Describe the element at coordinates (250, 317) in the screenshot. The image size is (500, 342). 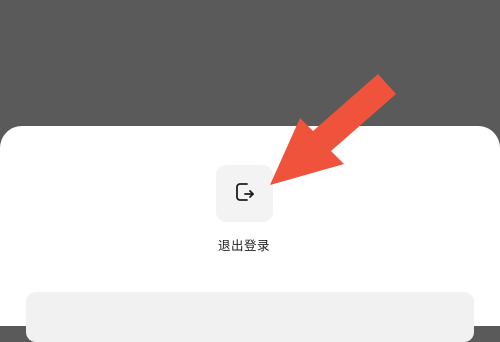
I see `cancel-button` at that location.